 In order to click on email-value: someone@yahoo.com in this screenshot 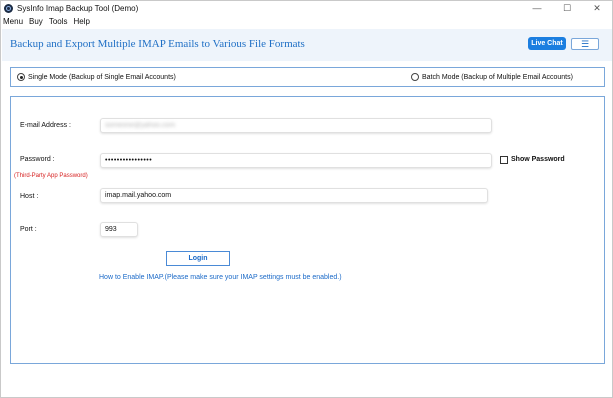, I will do `click(140, 125)`.